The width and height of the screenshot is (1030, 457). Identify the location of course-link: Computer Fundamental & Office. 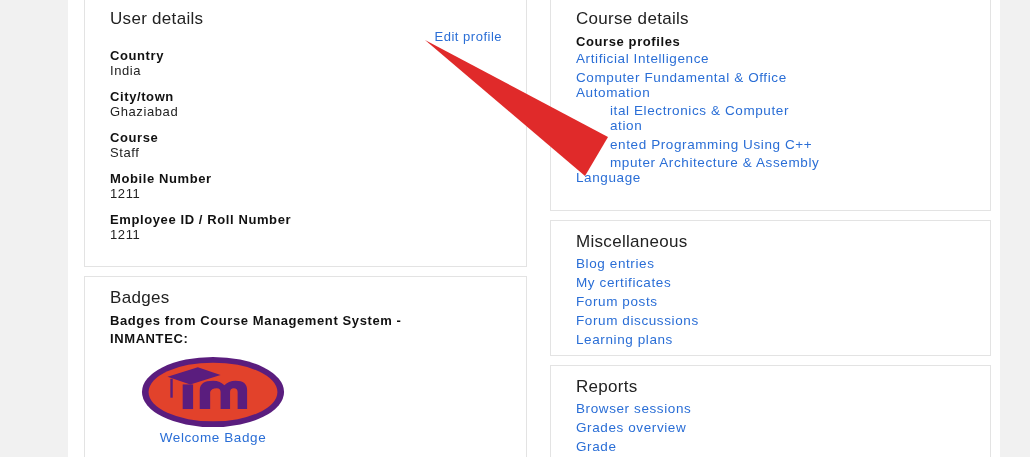
(681, 77).